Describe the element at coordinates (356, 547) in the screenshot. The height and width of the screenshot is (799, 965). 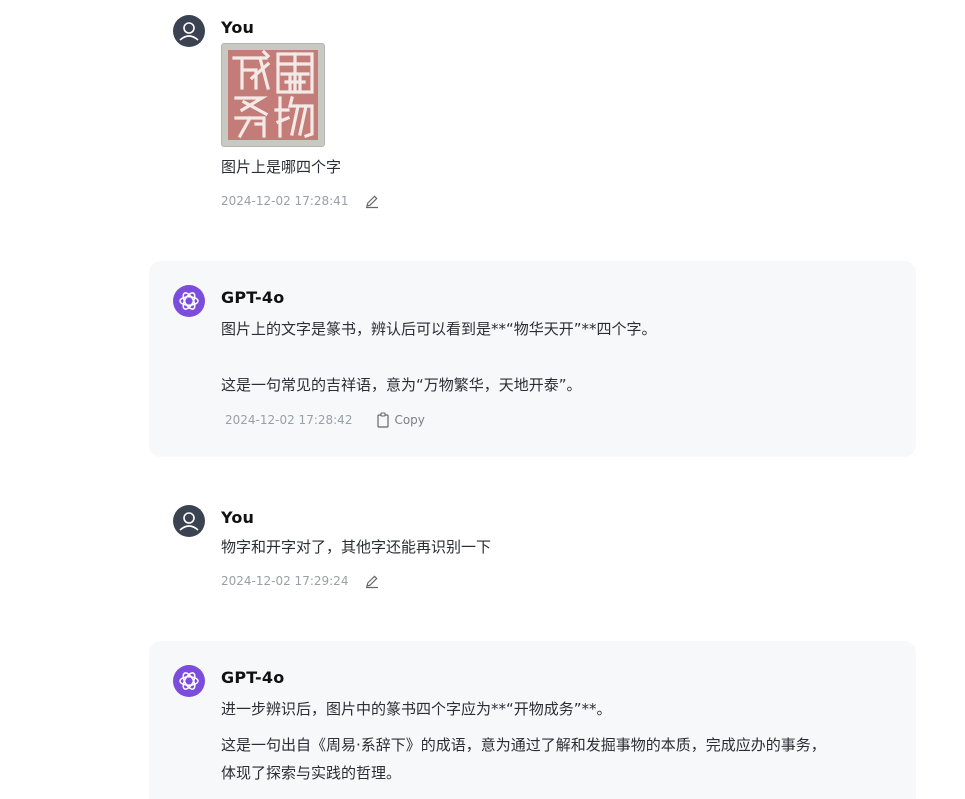
I see `message-text: 物字和开字对了，其他字还能再识别一下` at that location.